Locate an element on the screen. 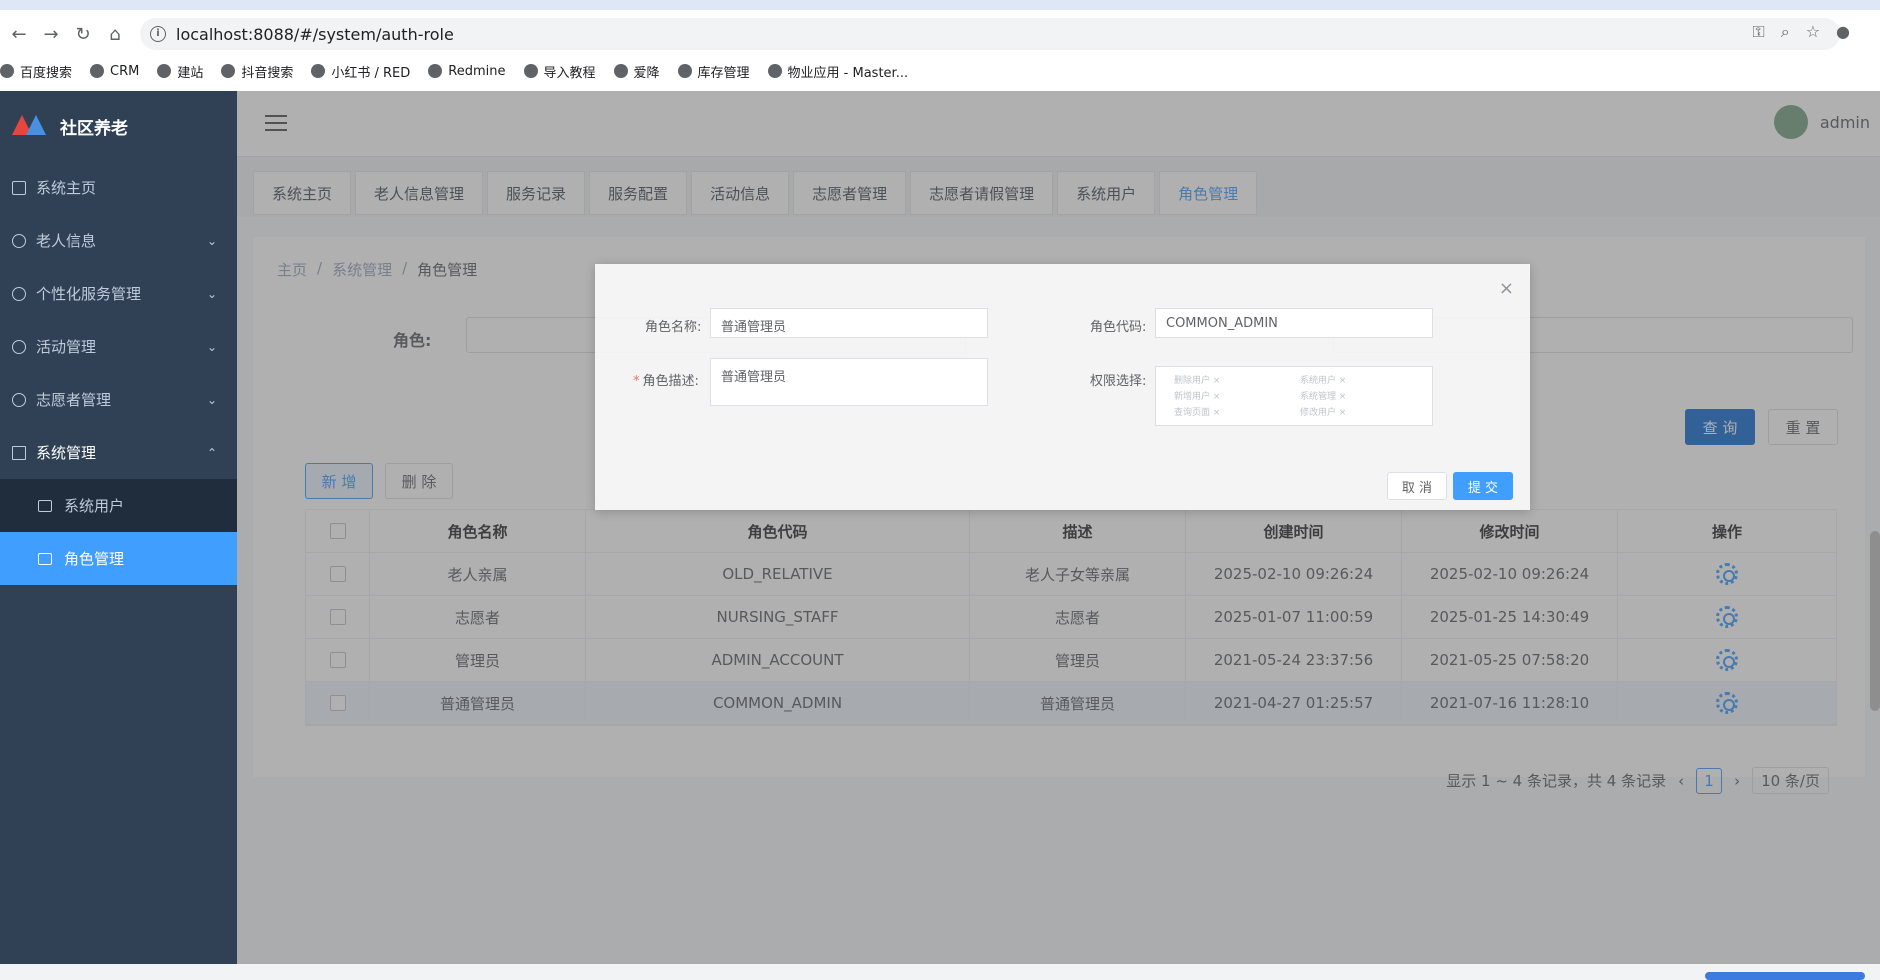 The width and height of the screenshot is (1880, 980). status-indicator is located at coordinates (1785, 976).